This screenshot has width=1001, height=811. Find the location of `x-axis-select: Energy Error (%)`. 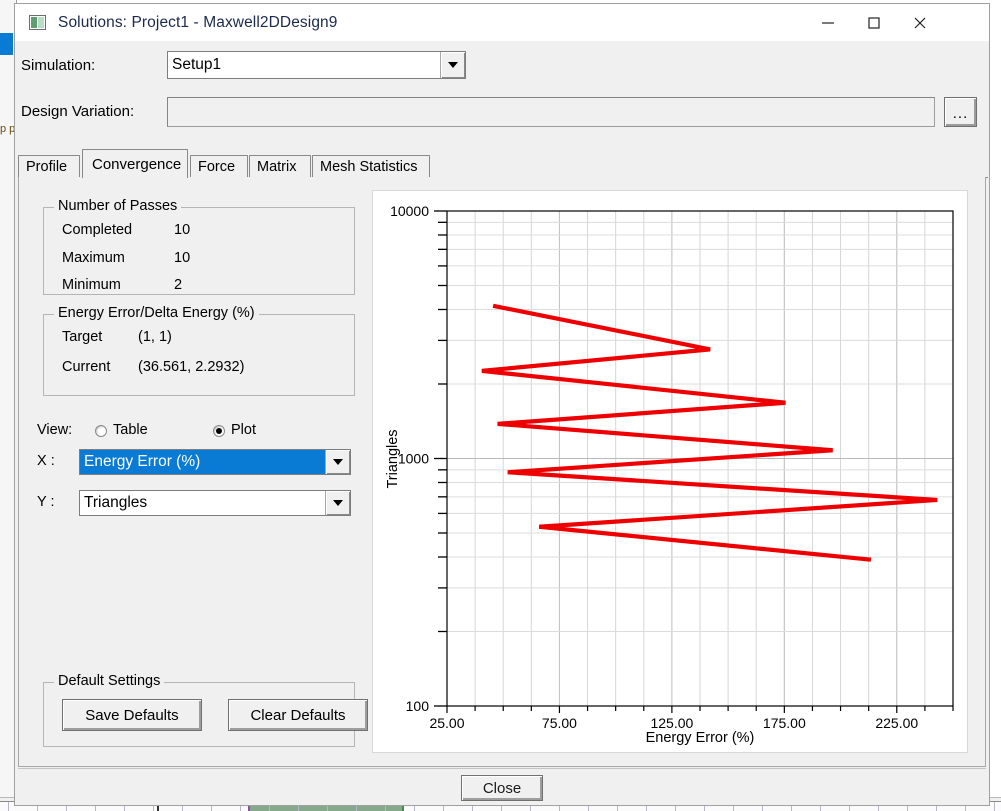

x-axis-select: Energy Error (%) is located at coordinates (215, 462).